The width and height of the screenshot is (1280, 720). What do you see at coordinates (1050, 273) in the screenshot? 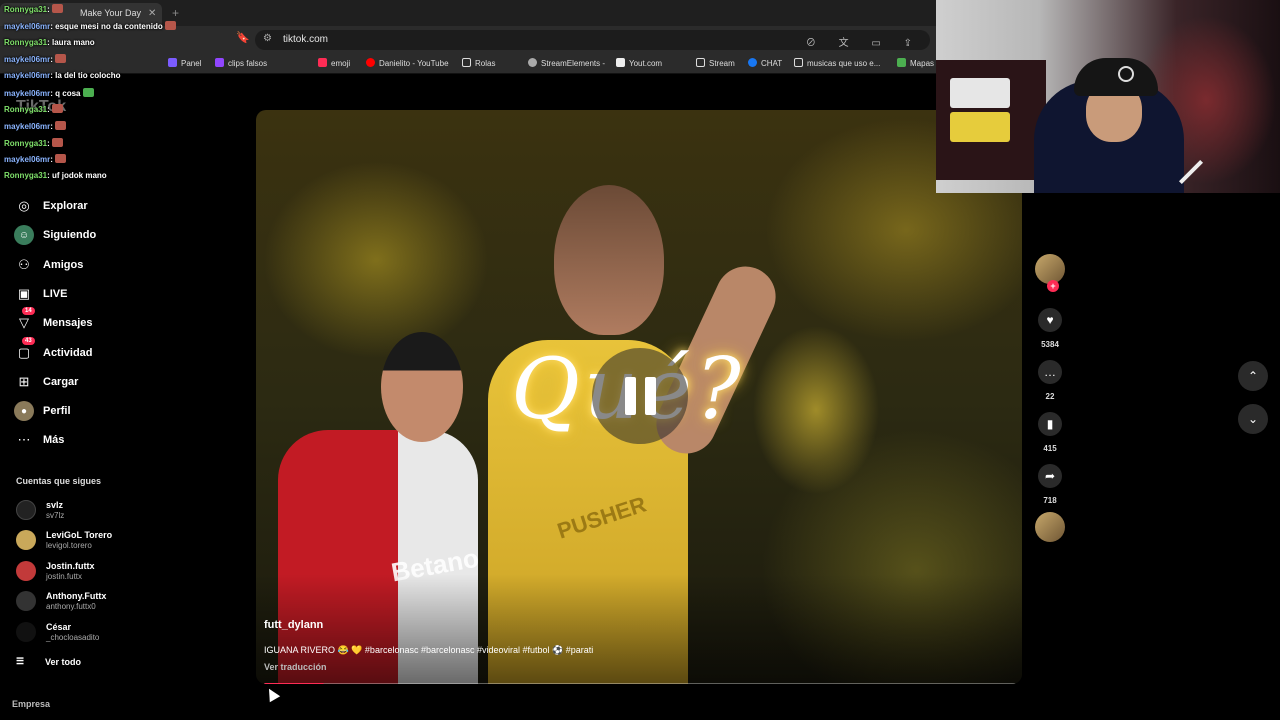
I see `author-avatar: +` at bounding box center [1050, 273].